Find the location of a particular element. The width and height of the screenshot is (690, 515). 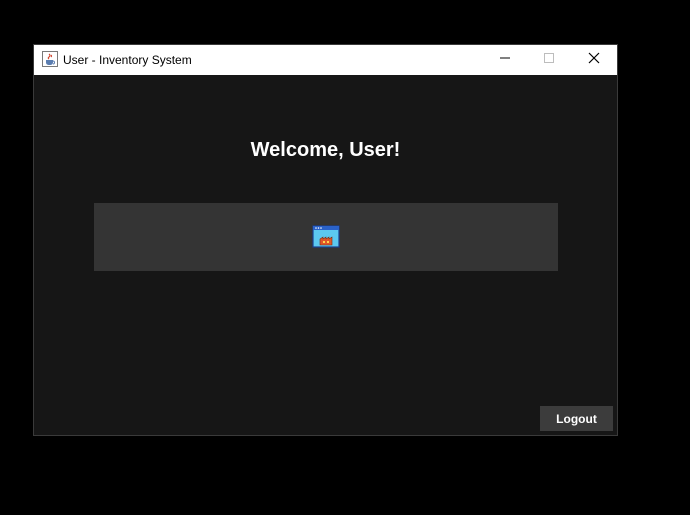

window-title: User - Inventory System is located at coordinates (127, 60).